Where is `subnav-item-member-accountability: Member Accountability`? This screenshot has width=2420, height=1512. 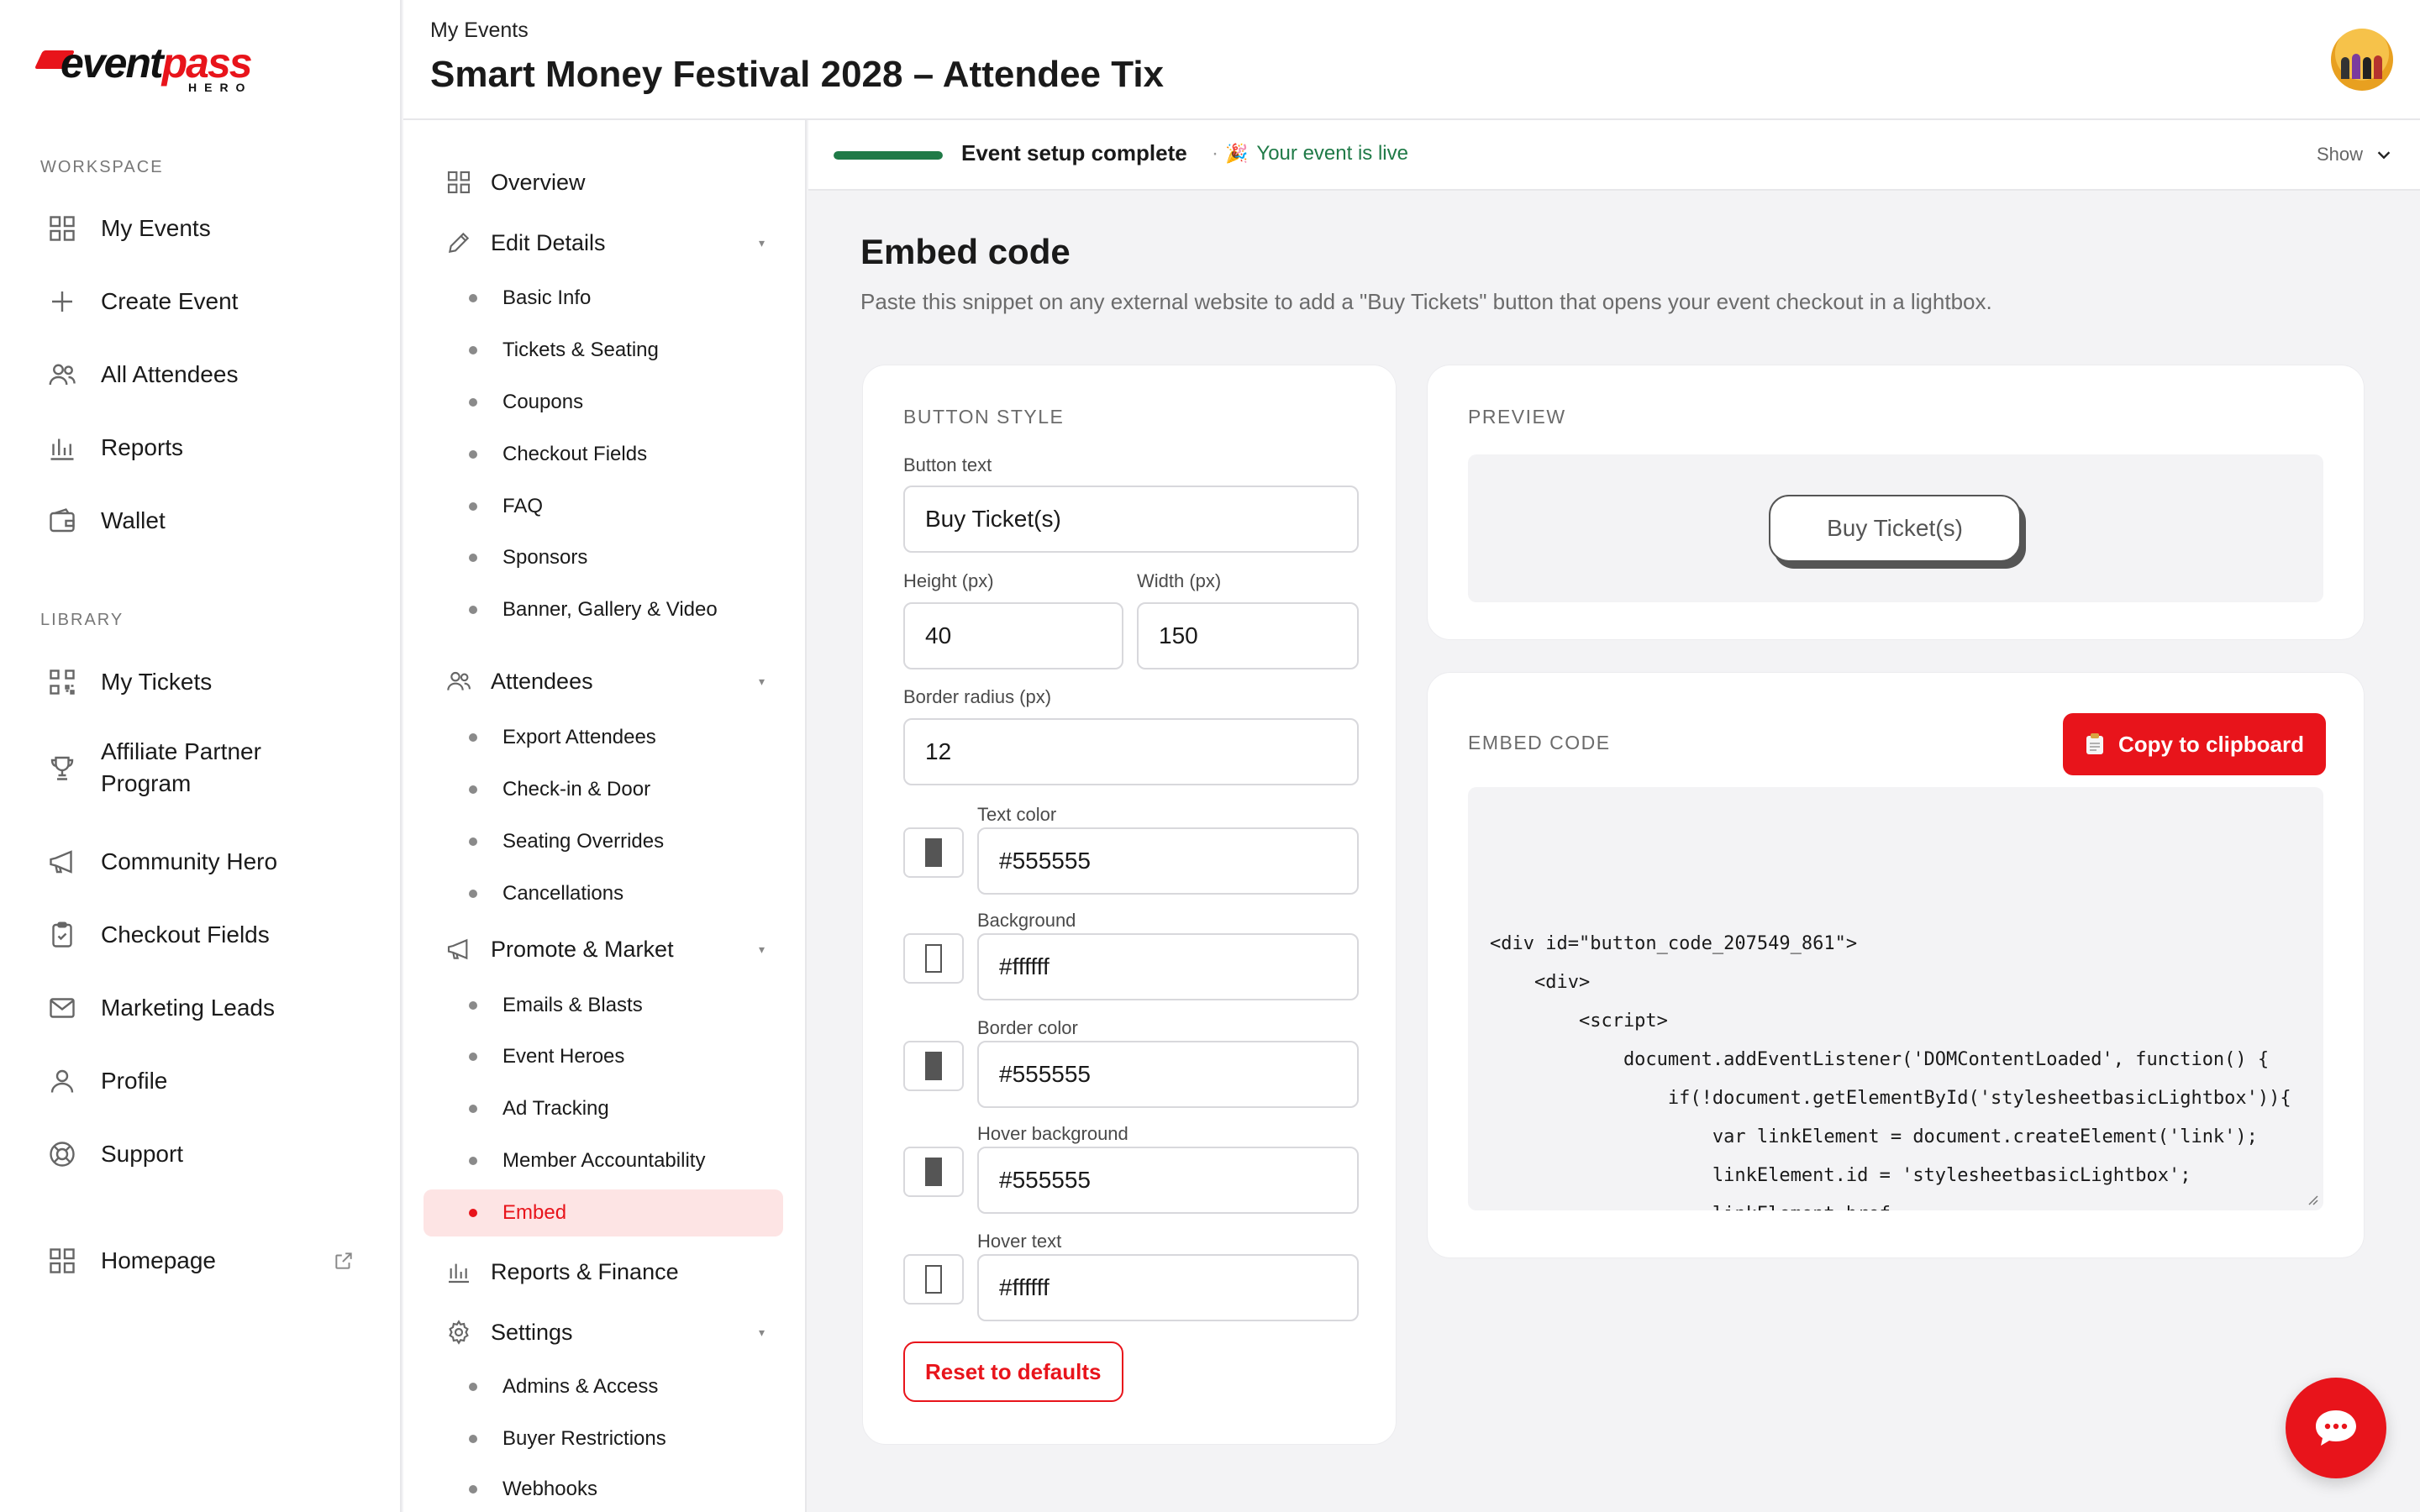 subnav-item-member-accountability: Member Accountability is located at coordinates (603, 1160).